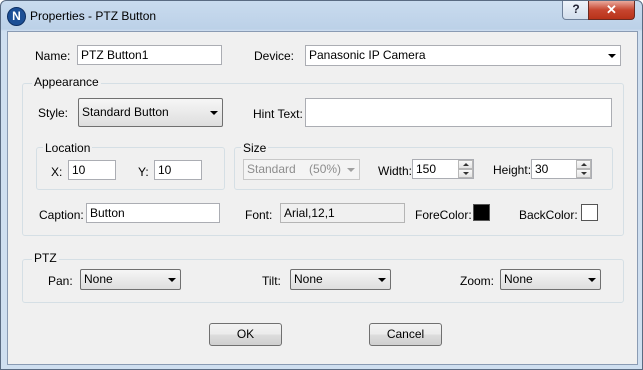 The width and height of the screenshot is (643, 370). What do you see at coordinates (278, 114) in the screenshot?
I see `hint-text-label: Hint Text:` at bounding box center [278, 114].